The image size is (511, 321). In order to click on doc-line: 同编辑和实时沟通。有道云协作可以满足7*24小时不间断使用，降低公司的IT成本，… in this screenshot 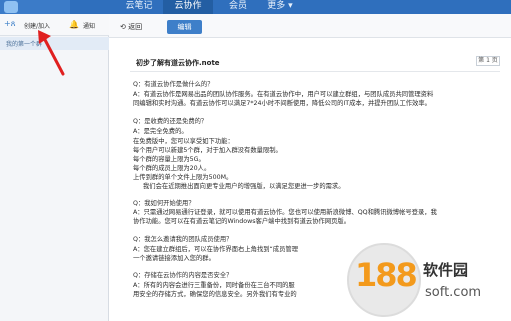, I will do `click(282, 103)`.